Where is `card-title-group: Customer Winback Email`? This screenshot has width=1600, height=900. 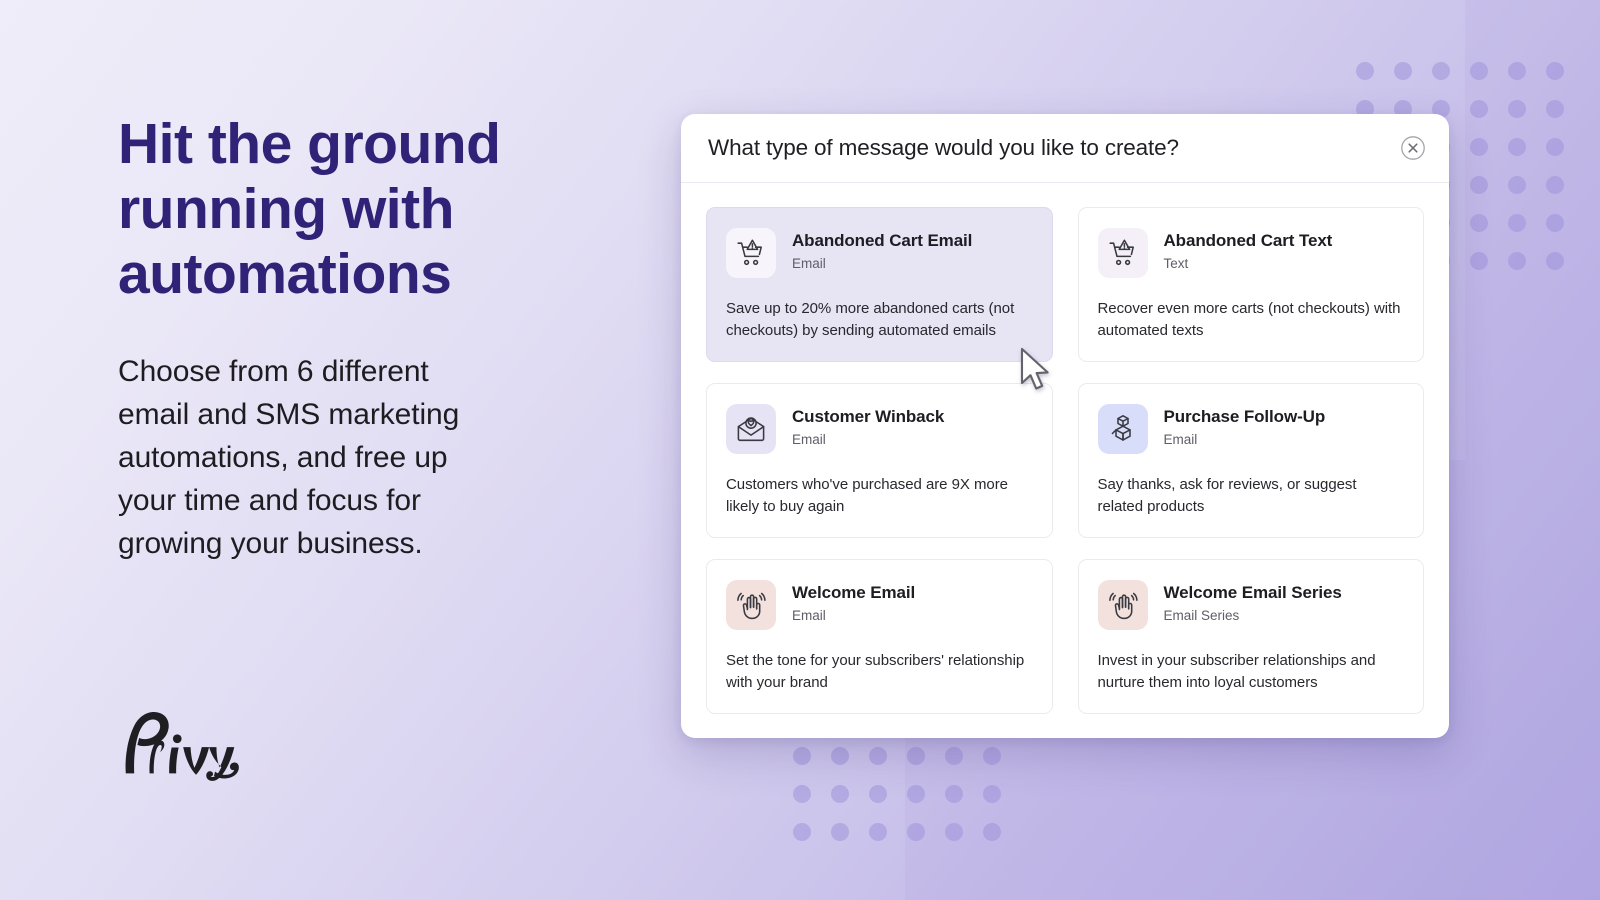 card-title-group: Customer Winback Email is located at coordinates (868, 426).